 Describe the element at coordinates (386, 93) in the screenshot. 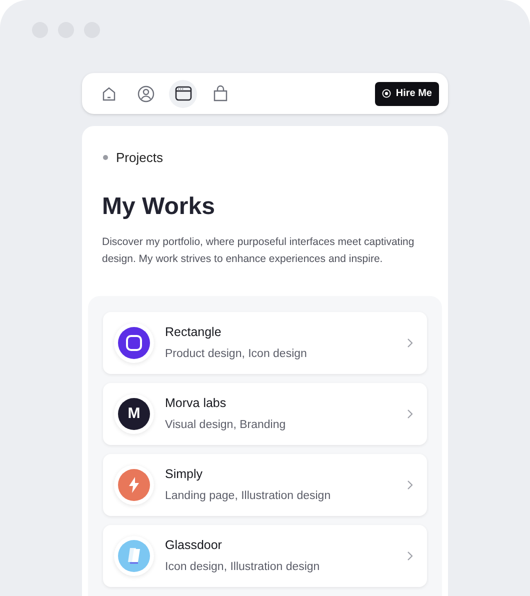

I see `record-icon` at that location.